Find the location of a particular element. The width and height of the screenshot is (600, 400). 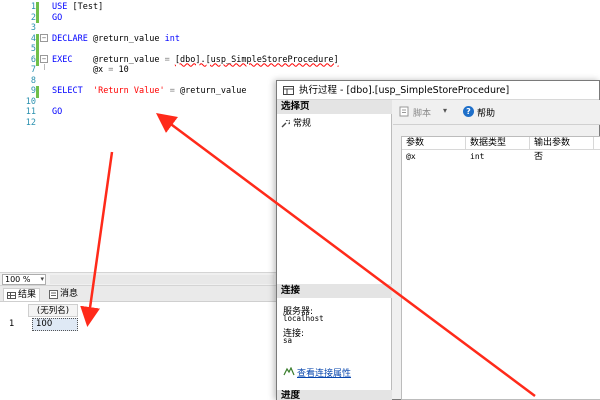

grid-row-number: 1 is located at coordinates (12, 324).